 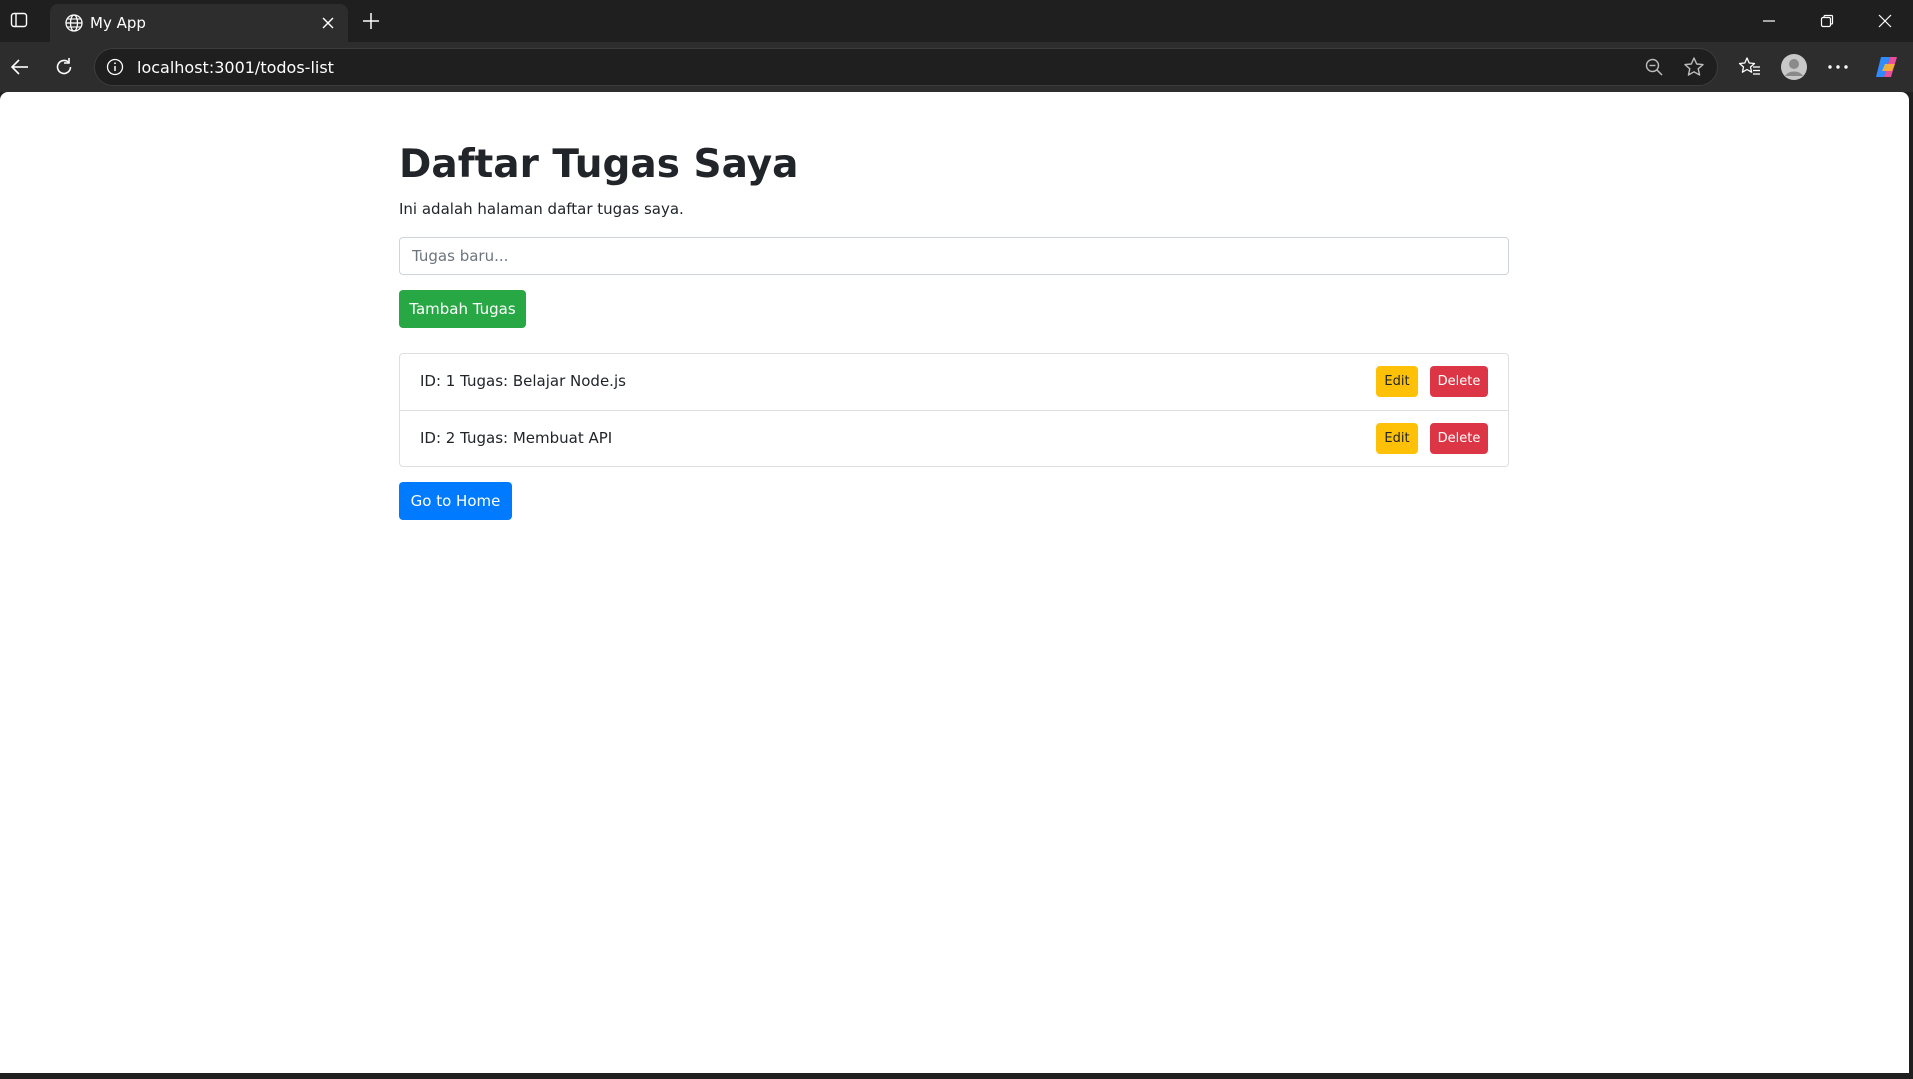 What do you see at coordinates (455, 501) in the screenshot?
I see `go-home-button: Go to Home` at bounding box center [455, 501].